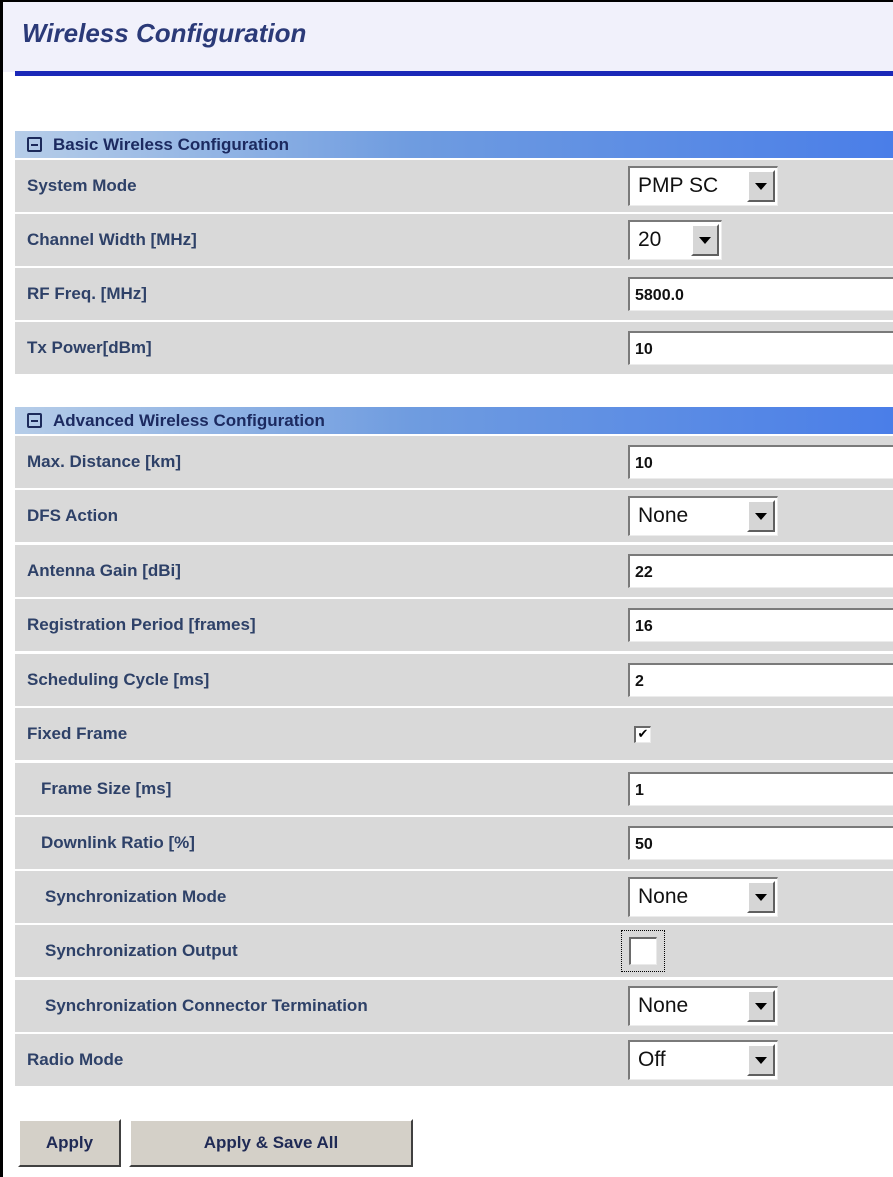  Describe the element at coordinates (454, 420) in the screenshot. I see `advanced-section-header: Advanced Wireless Configuration` at that location.